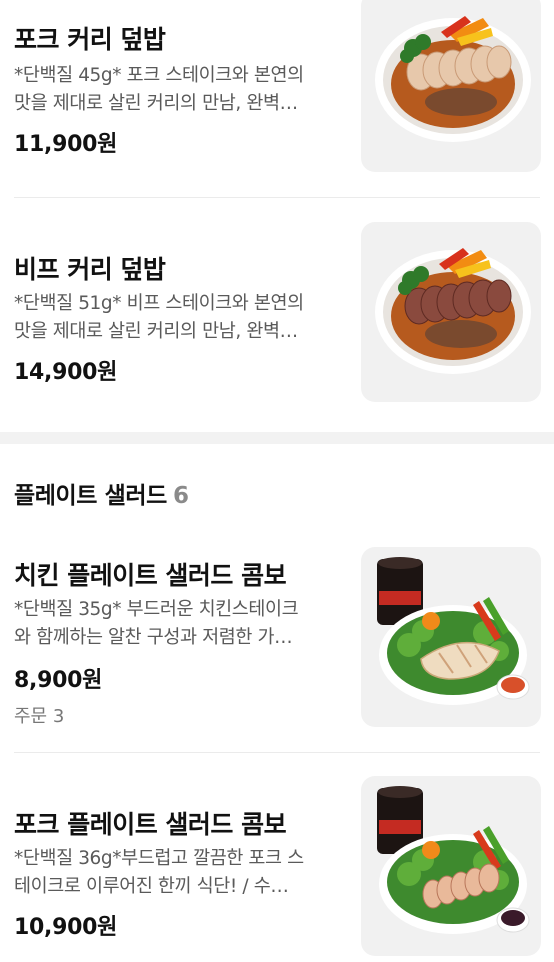 Image resolution: width=554 pixels, height=962 pixels. What do you see at coordinates (39, 716) in the screenshot?
I see `order-count: 주문 3` at bounding box center [39, 716].